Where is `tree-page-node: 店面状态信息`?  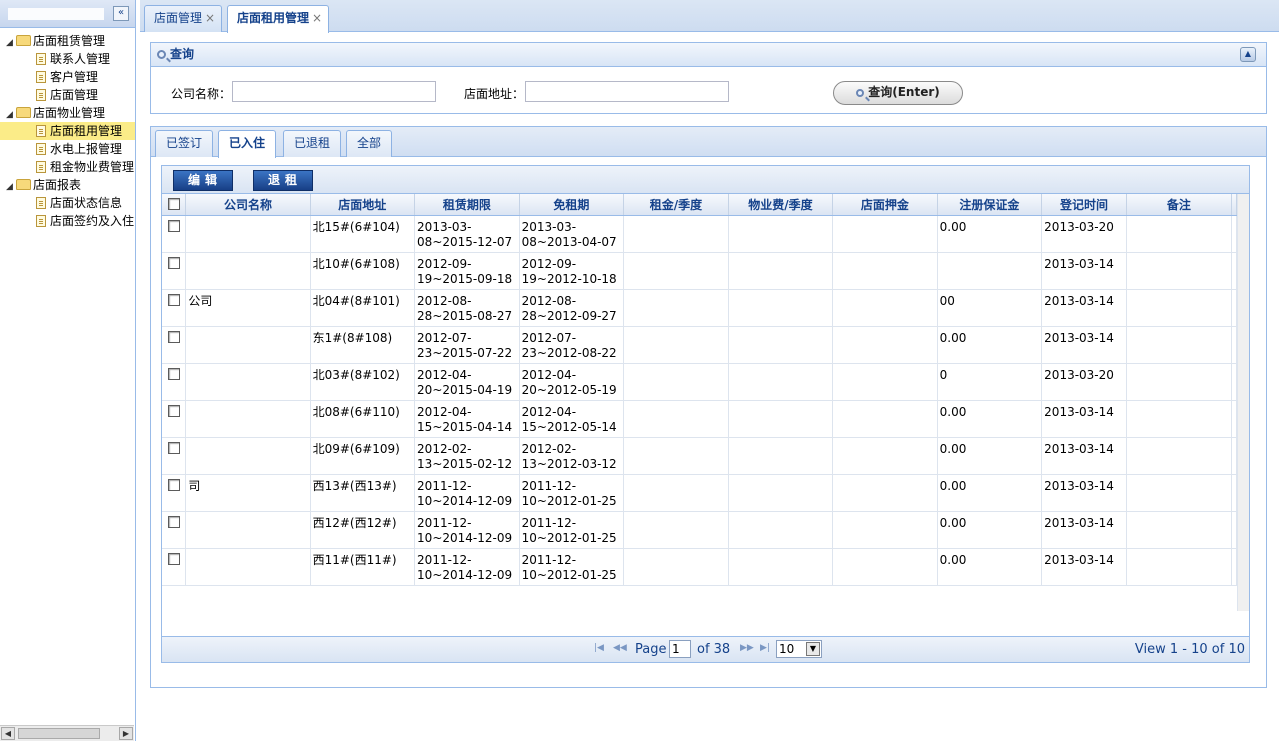 tree-page-node: 店面状态信息 is located at coordinates (67, 203).